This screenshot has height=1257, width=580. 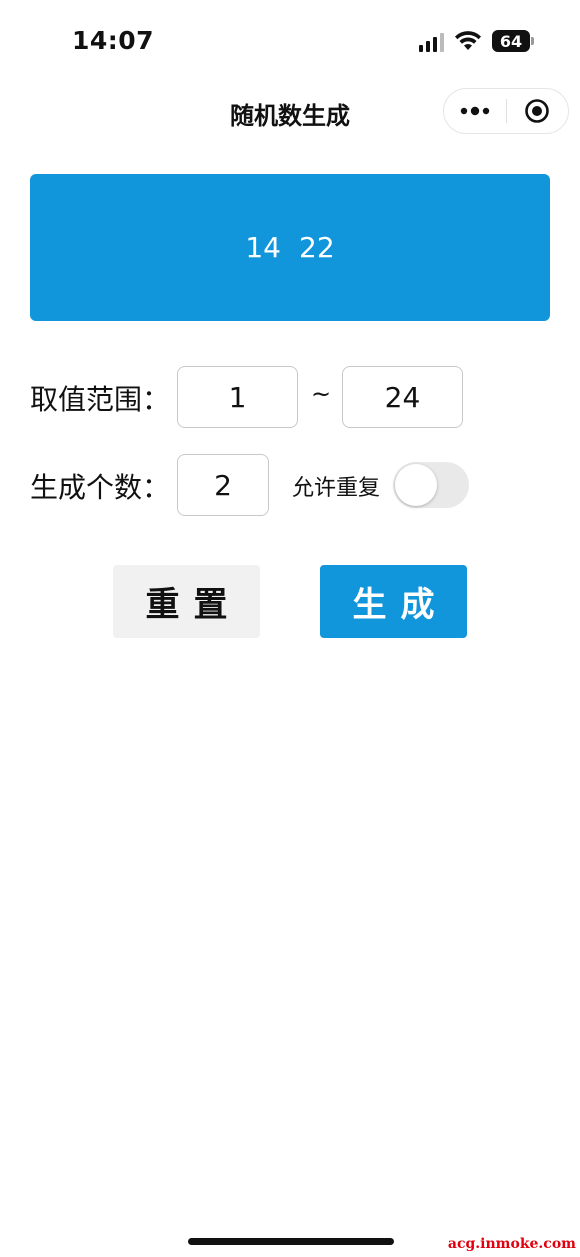 I want to click on result-number: 22, so click(x=317, y=247).